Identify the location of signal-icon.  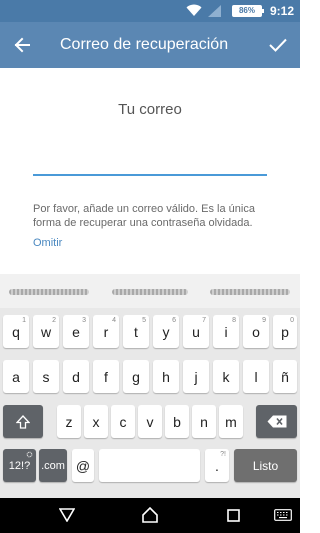
(214, 11).